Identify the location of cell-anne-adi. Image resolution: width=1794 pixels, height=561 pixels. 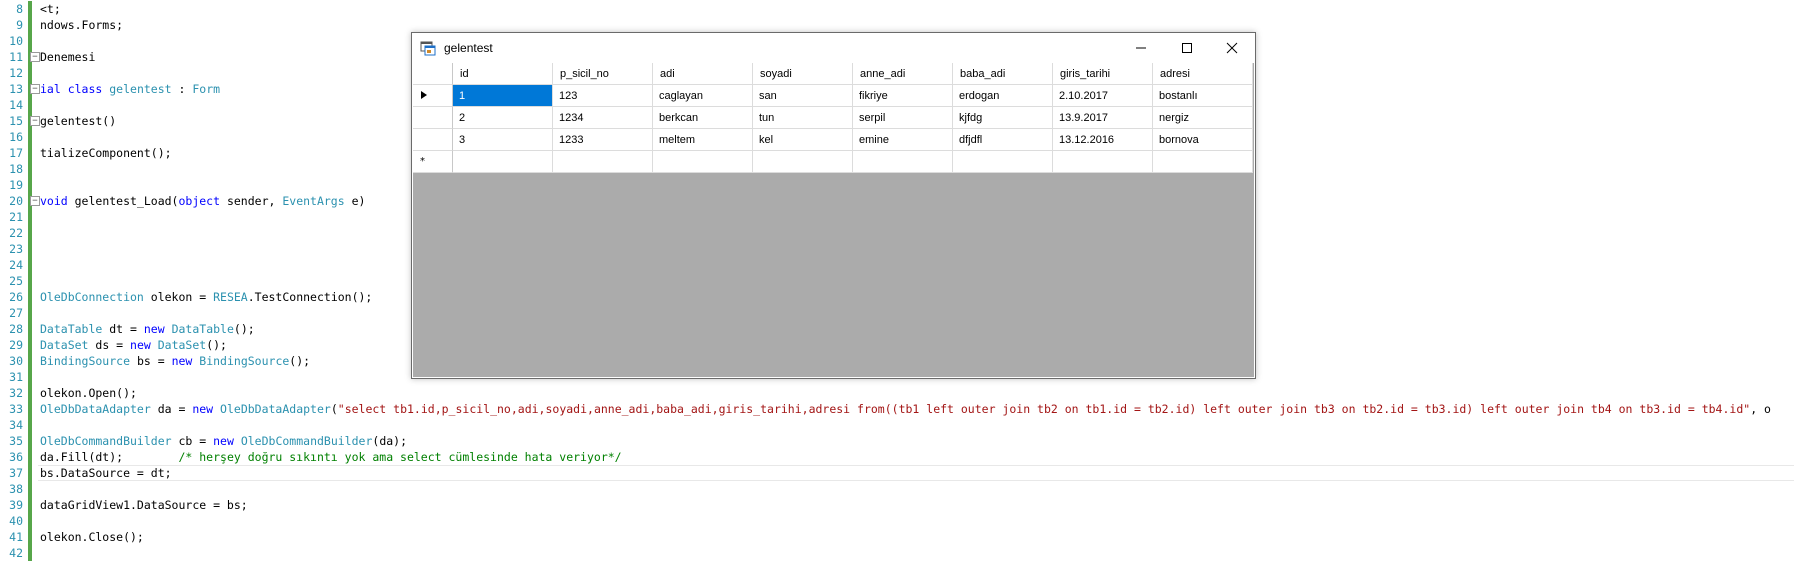
(903, 162).